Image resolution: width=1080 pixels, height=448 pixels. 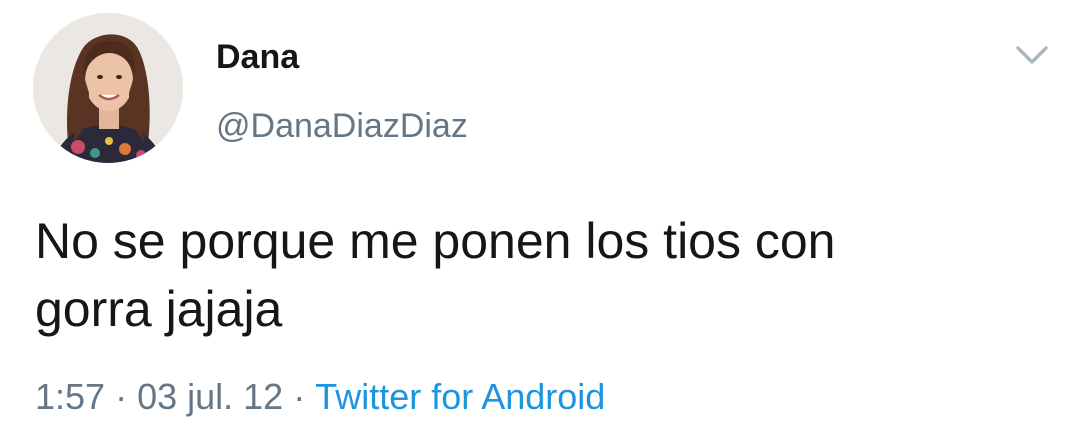 I want to click on tweet-metadata: 1:57 · 03 jul. 12 · Twitter for Android, so click(x=320, y=397).